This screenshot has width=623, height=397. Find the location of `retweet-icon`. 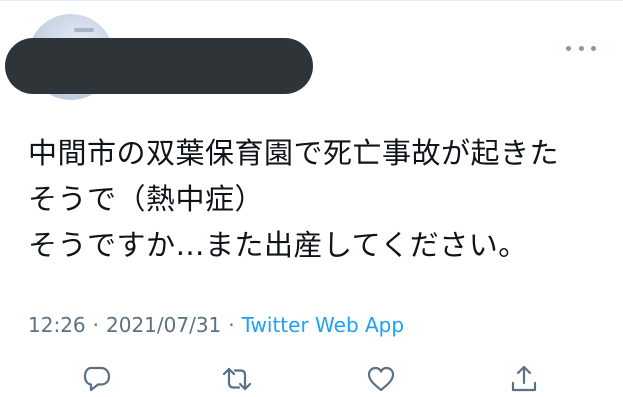

retweet-icon is located at coordinates (237, 379).